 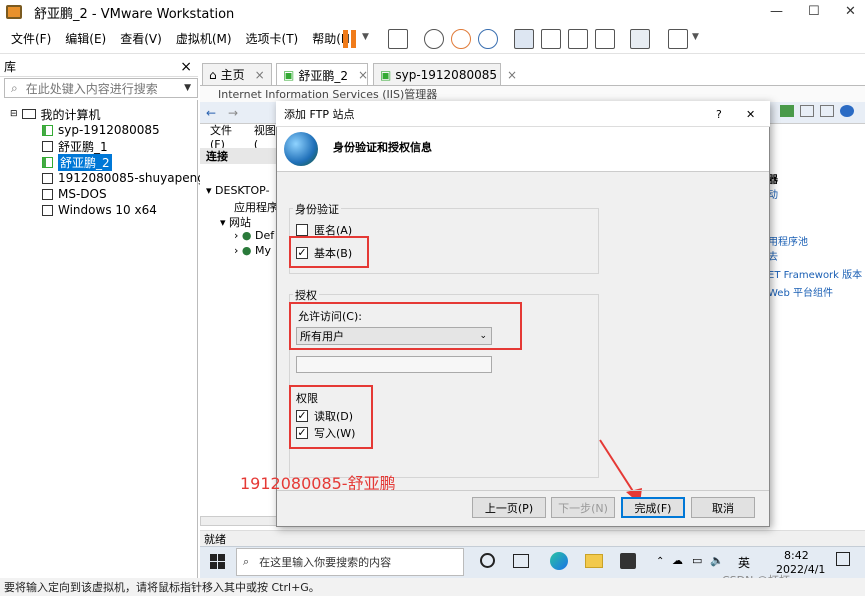 I want to click on tree-item-vm2: 舒亚鹏_2, so click(x=77, y=162).